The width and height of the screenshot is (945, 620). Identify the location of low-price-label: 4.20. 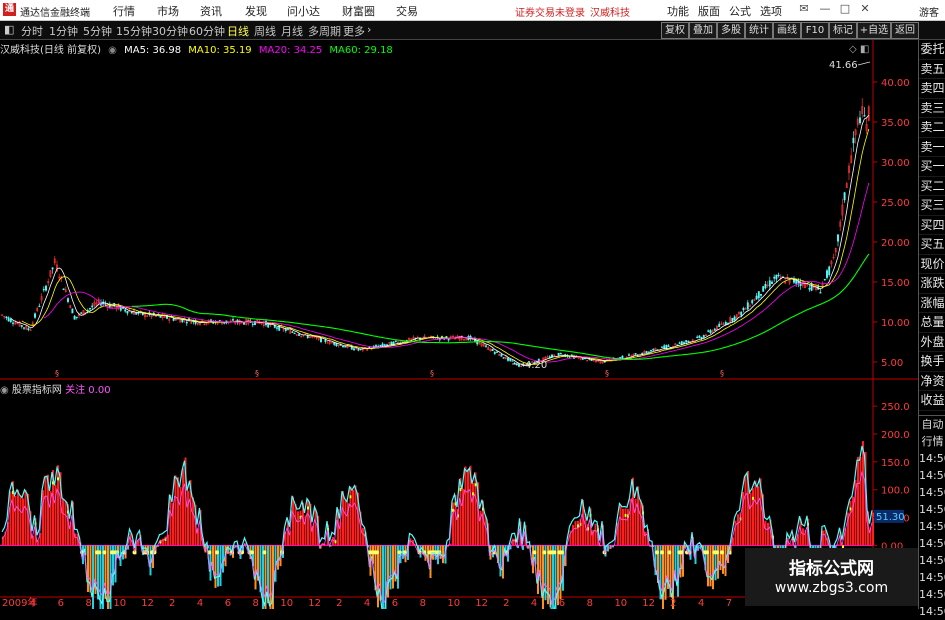
(536, 365).